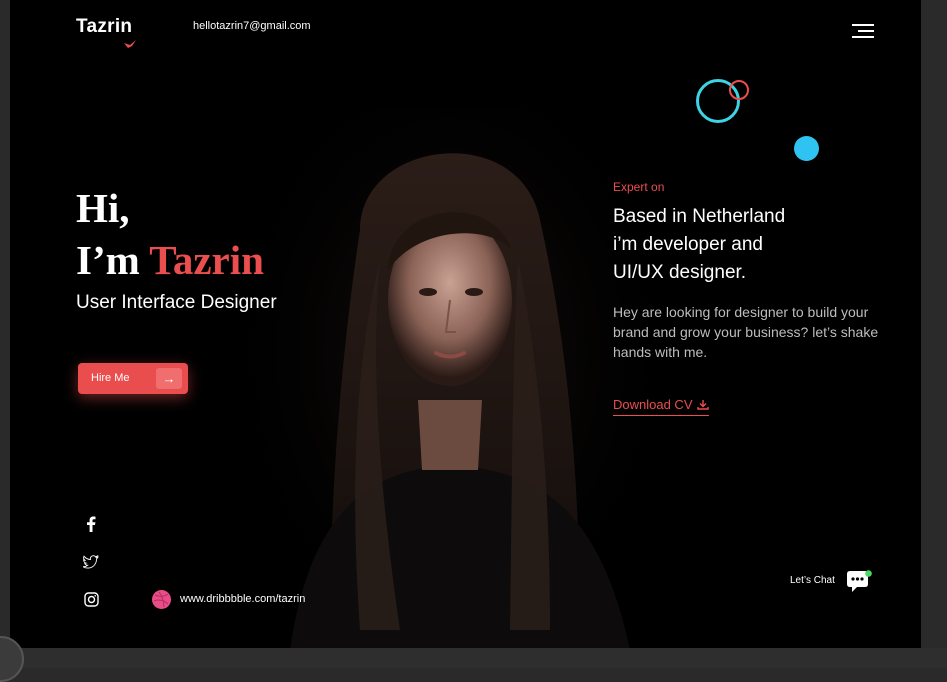 This screenshot has width=947, height=682. Describe the element at coordinates (702, 405) in the screenshot. I see `download-icon` at that location.